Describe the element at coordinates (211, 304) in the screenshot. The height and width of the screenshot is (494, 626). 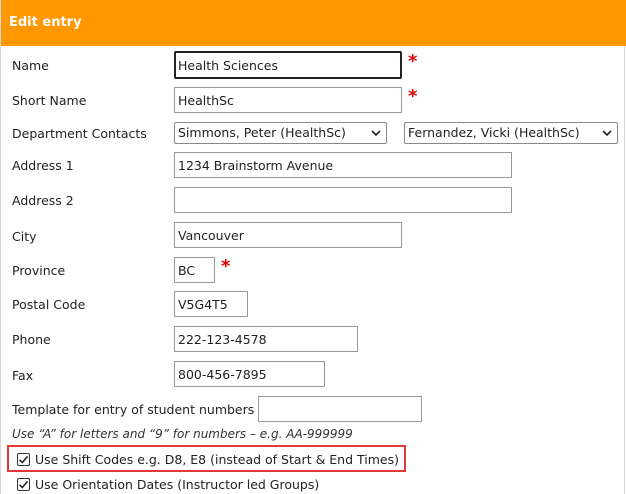
I see `postal-code-input` at that location.